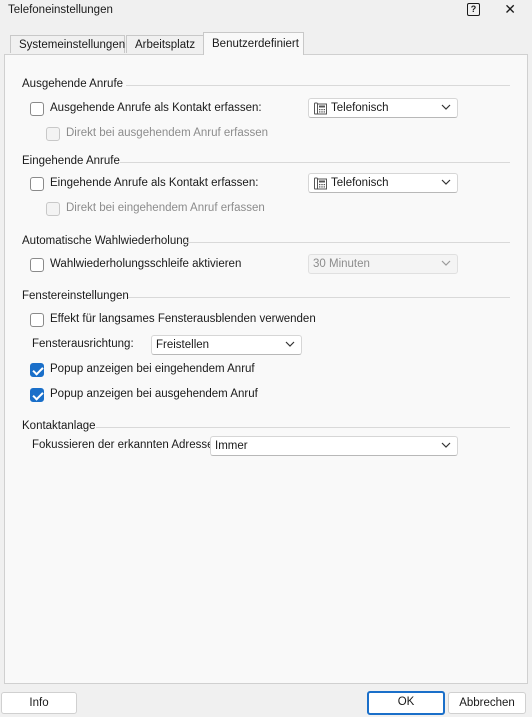 Image resolution: width=532 pixels, height=717 pixels. Describe the element at coordinates (383, 264) in the screenshot. I see `redial-interval-select: 30 Minuten` at that location.